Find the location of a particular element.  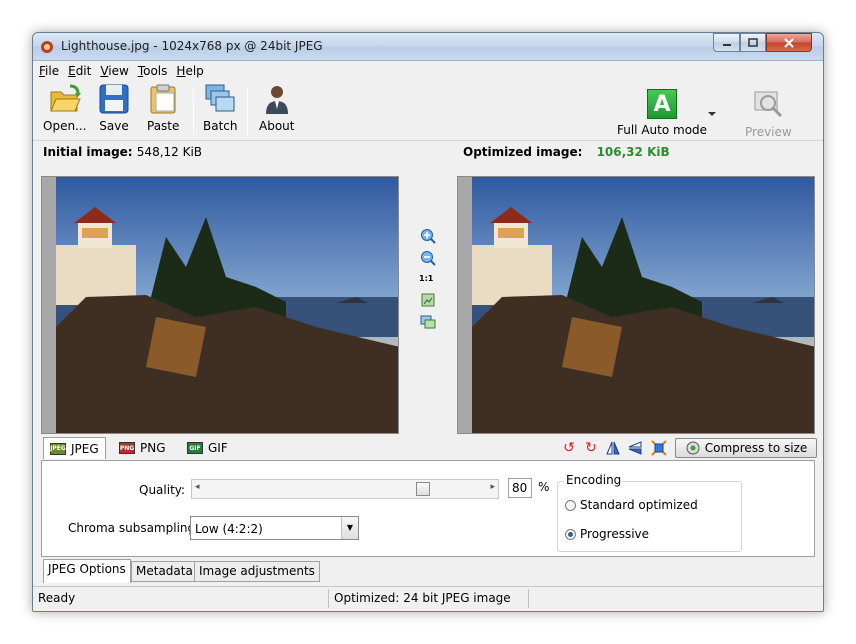

crop-icon is located at coordinates (659, 448).